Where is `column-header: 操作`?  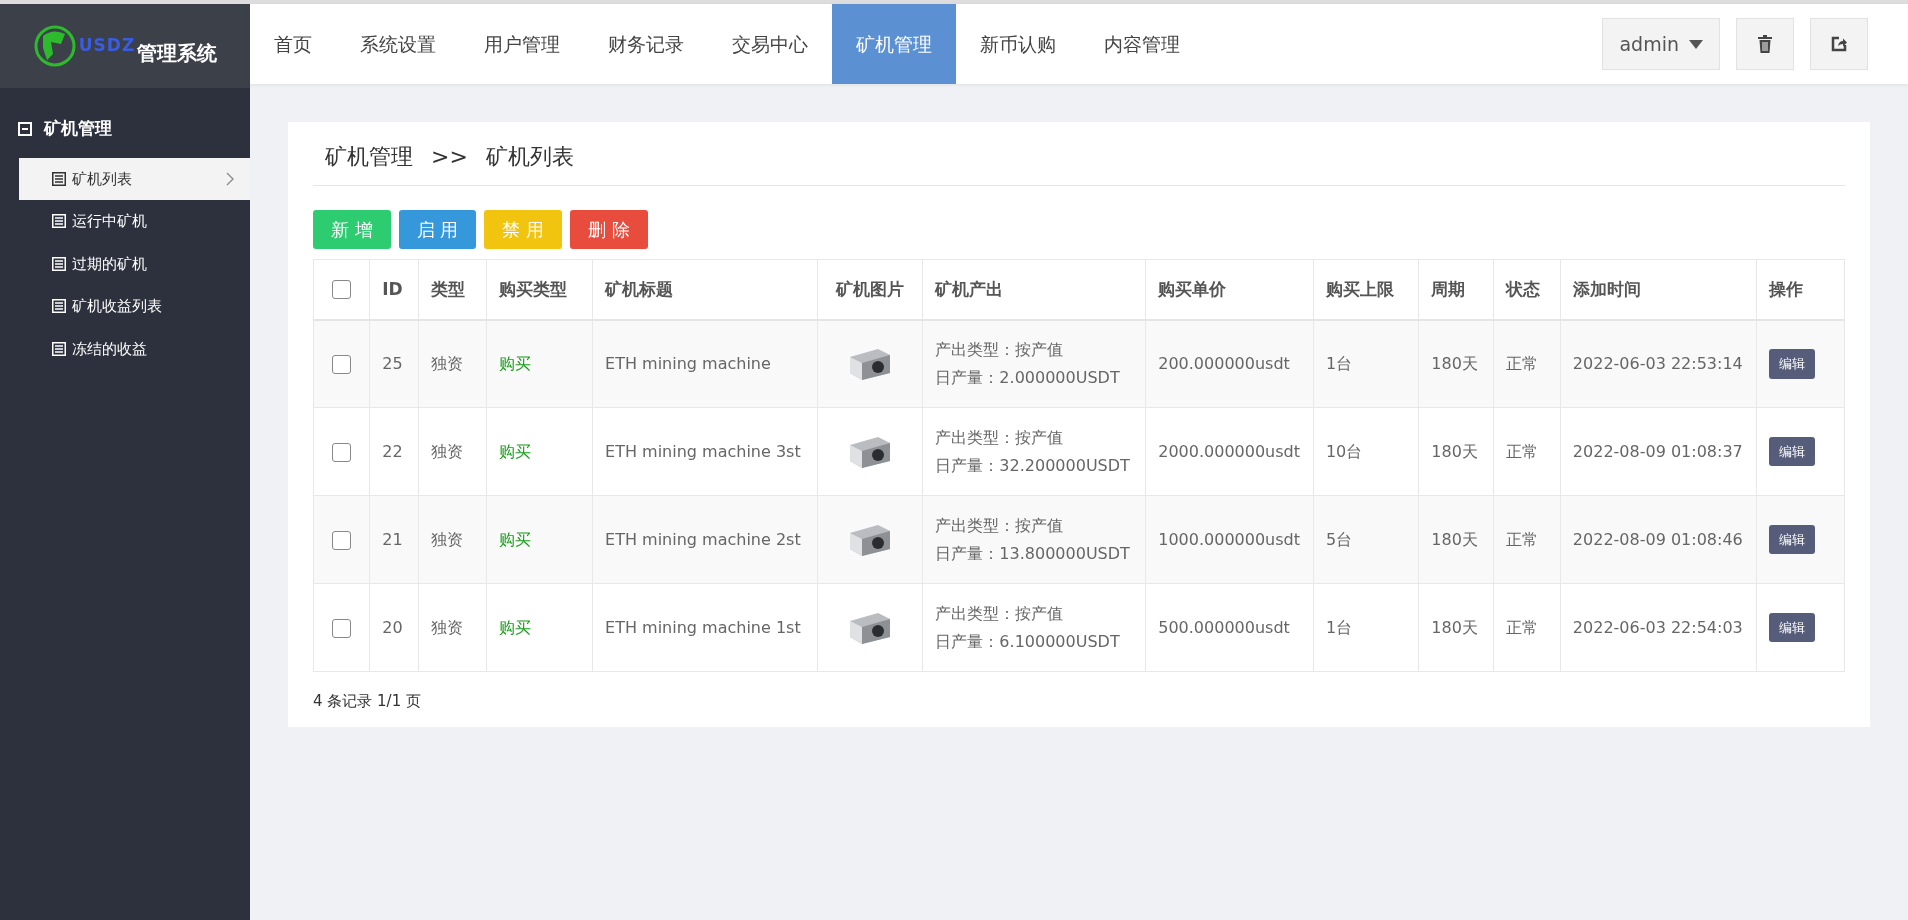 column-header: 操作 is located at coordinates (1800, 289).